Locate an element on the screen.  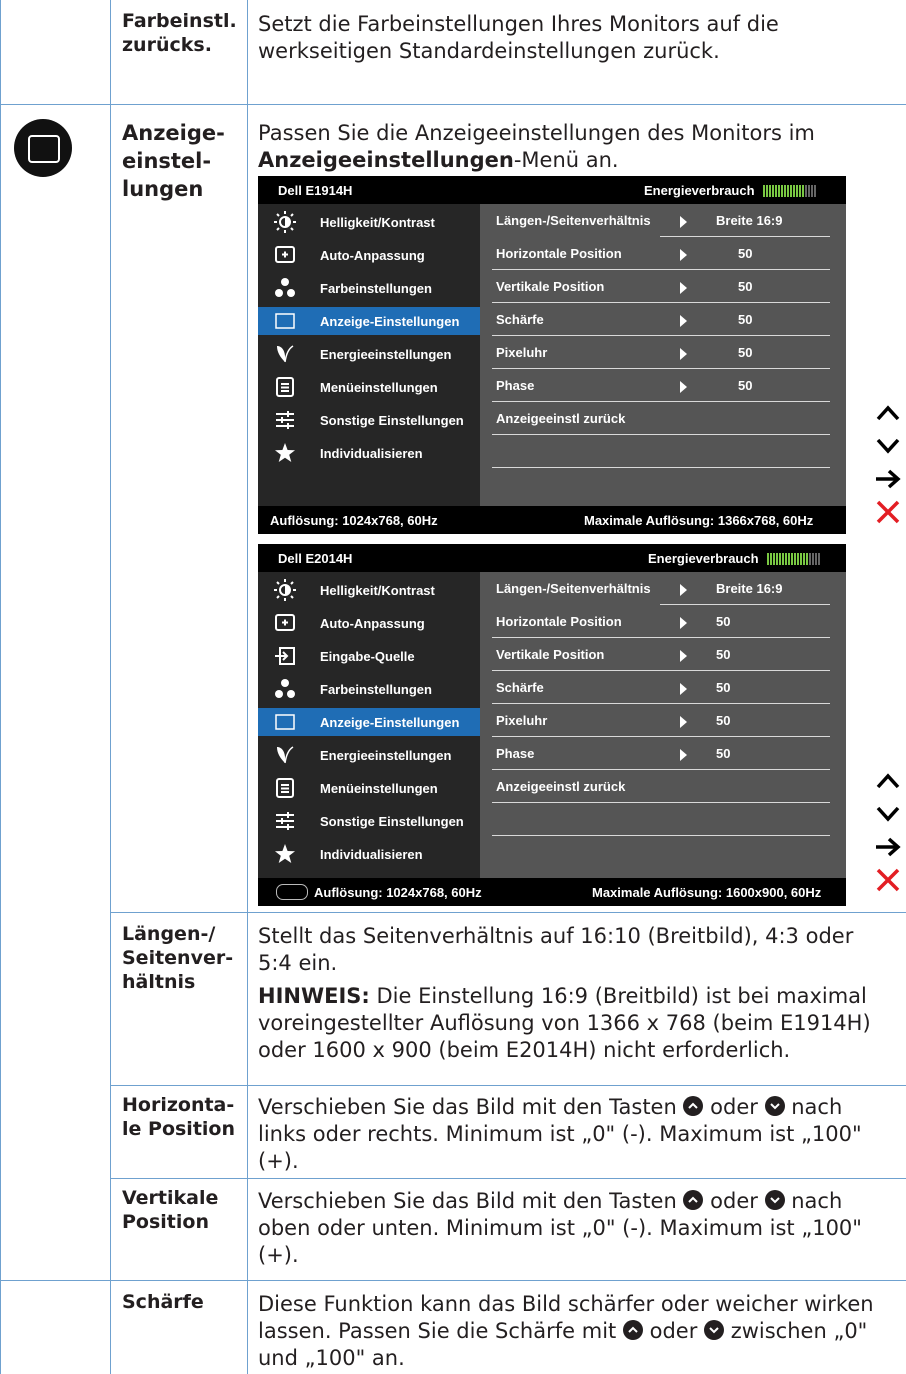
star-icon is located at coordinates (285, 453).